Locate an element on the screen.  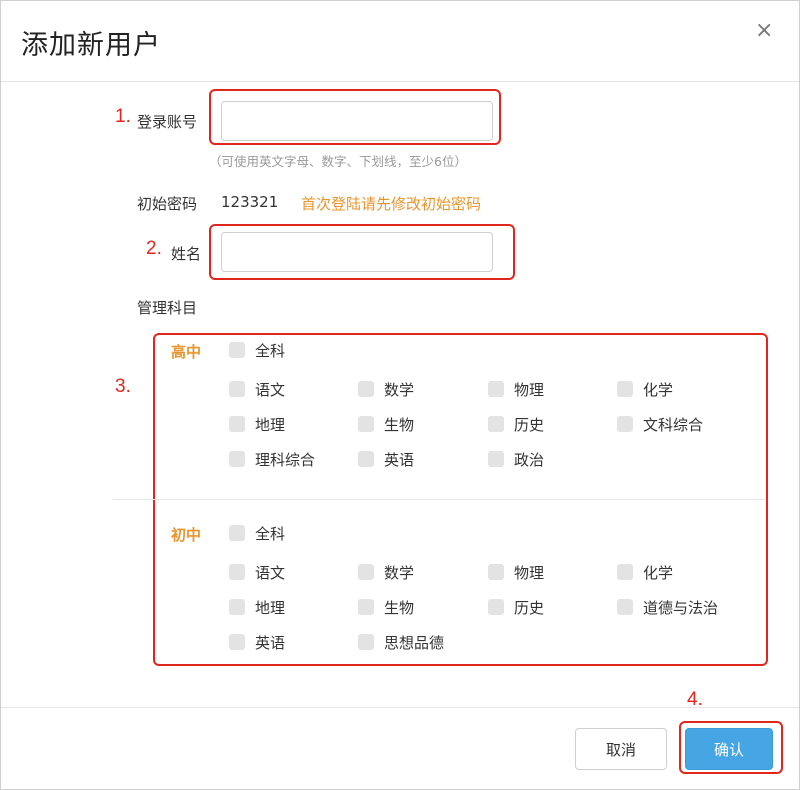
dialog-title: 添加新用户 is located at coordinates (91, 45).